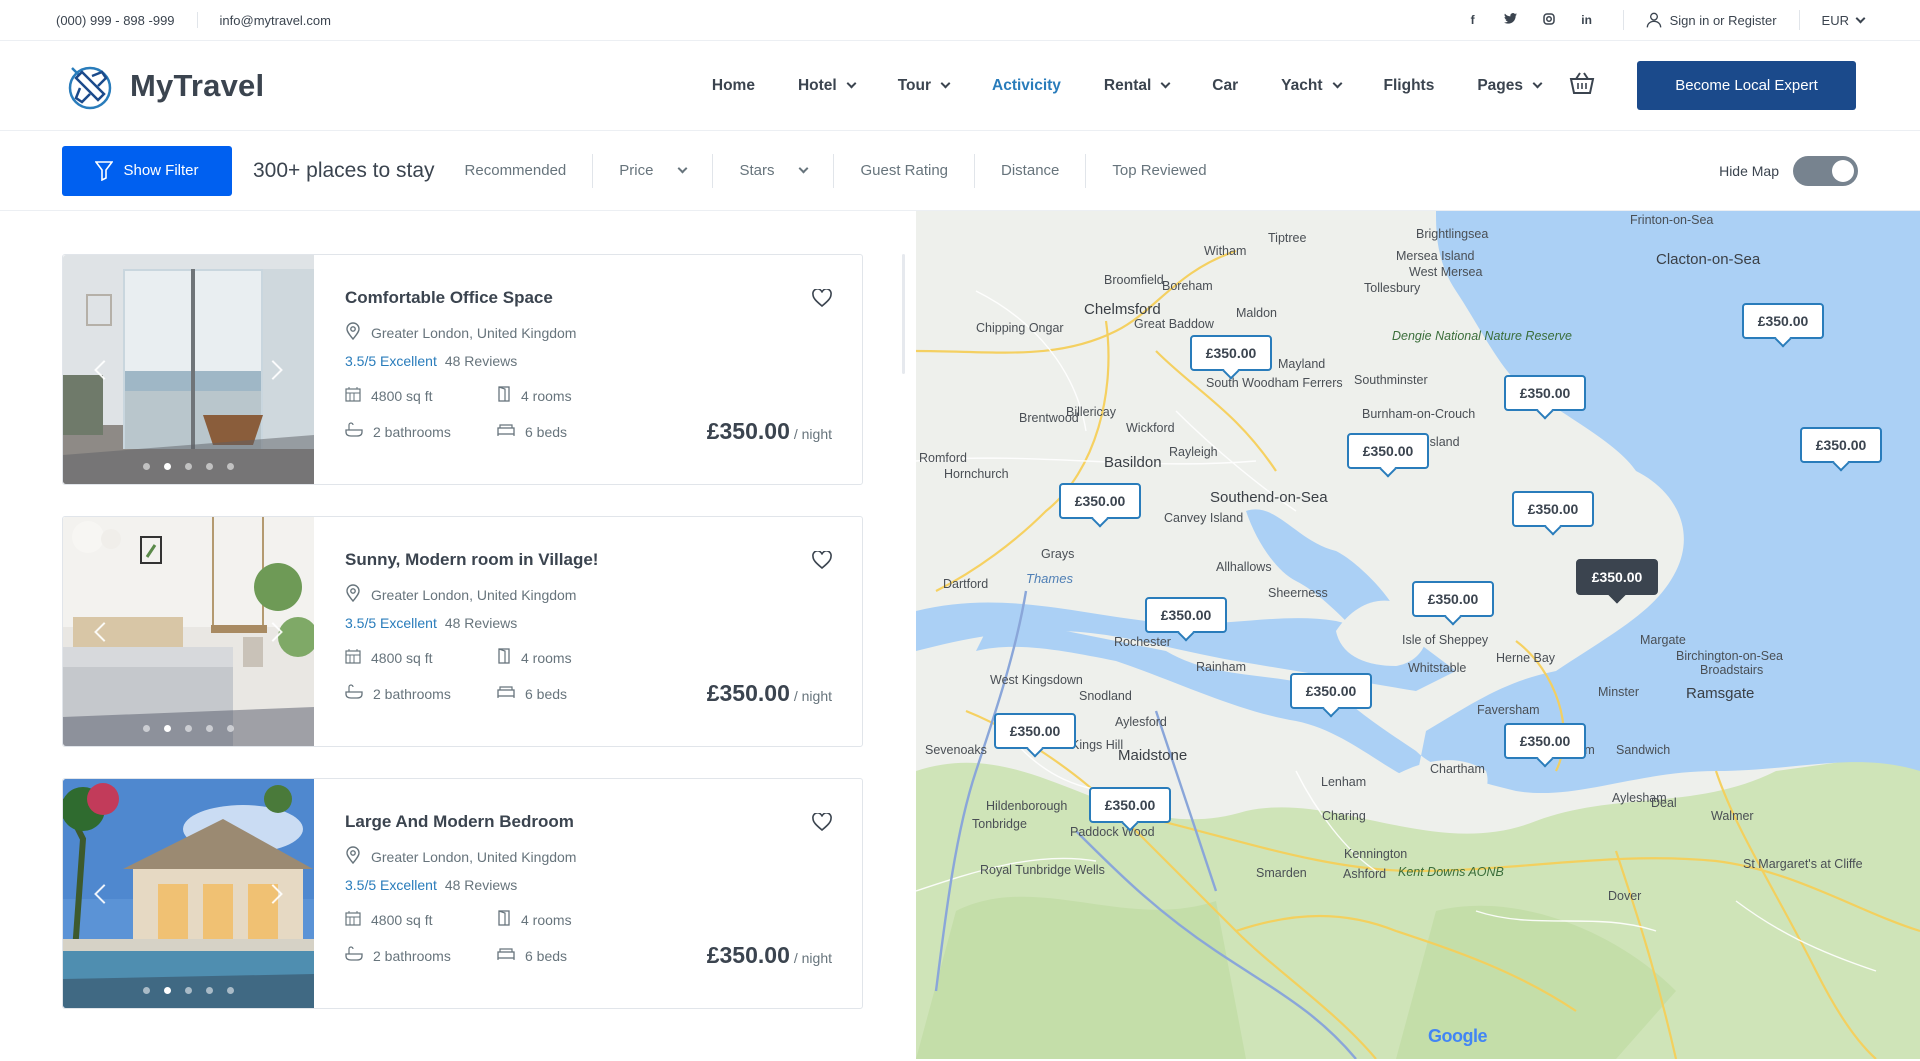 This screenshot has height=1061, width=1920. What do you see at coordinates (1174, 324) in the screenshot?
I see `map-place-label: Great Baddow` at bounding box center [1174, 324].